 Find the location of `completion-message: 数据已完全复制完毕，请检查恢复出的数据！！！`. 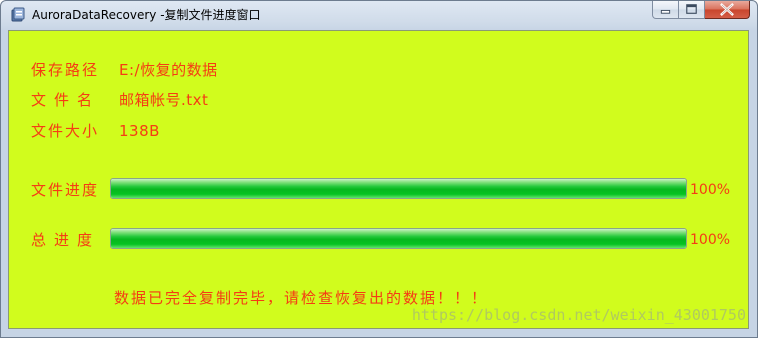

completion-message: 数据已完全复制完毕，请检查恢复出的数据！！！ is located at coordinates (301, 298).